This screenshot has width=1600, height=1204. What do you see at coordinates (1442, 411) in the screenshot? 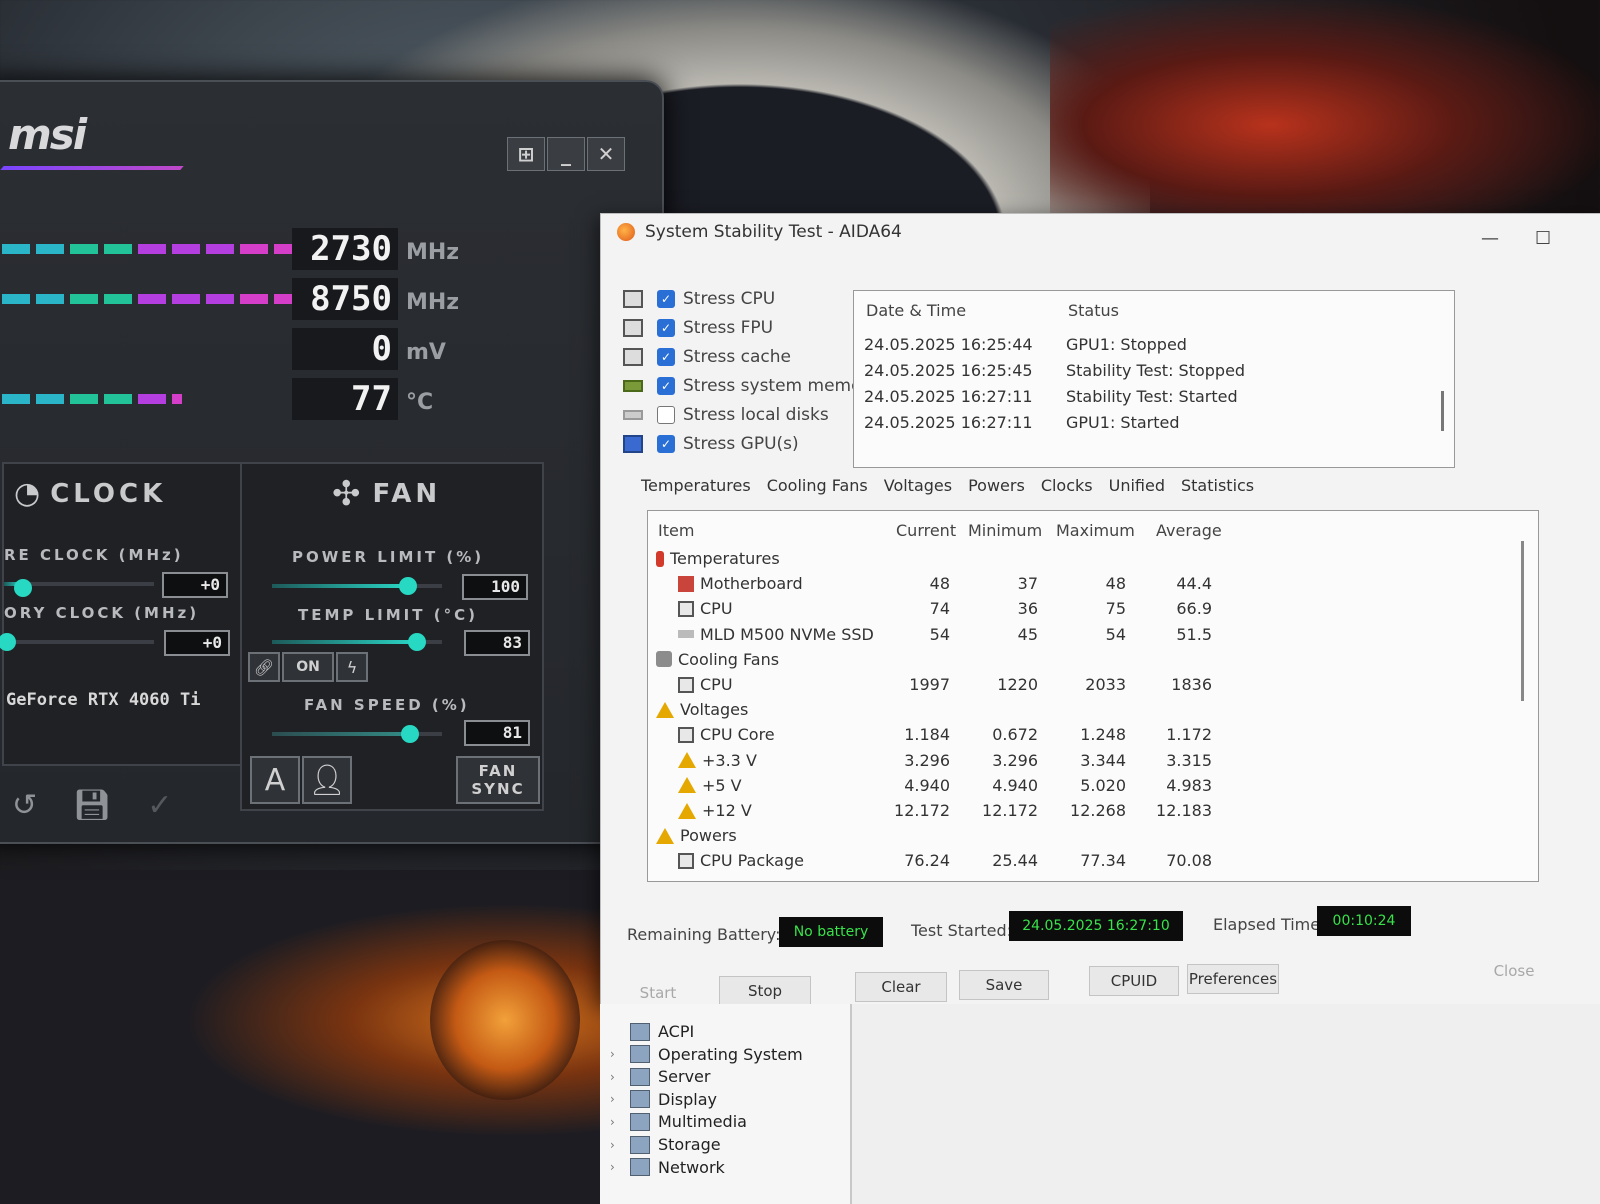
I see `log-scrollbar` at bounding box center [1442, 411].